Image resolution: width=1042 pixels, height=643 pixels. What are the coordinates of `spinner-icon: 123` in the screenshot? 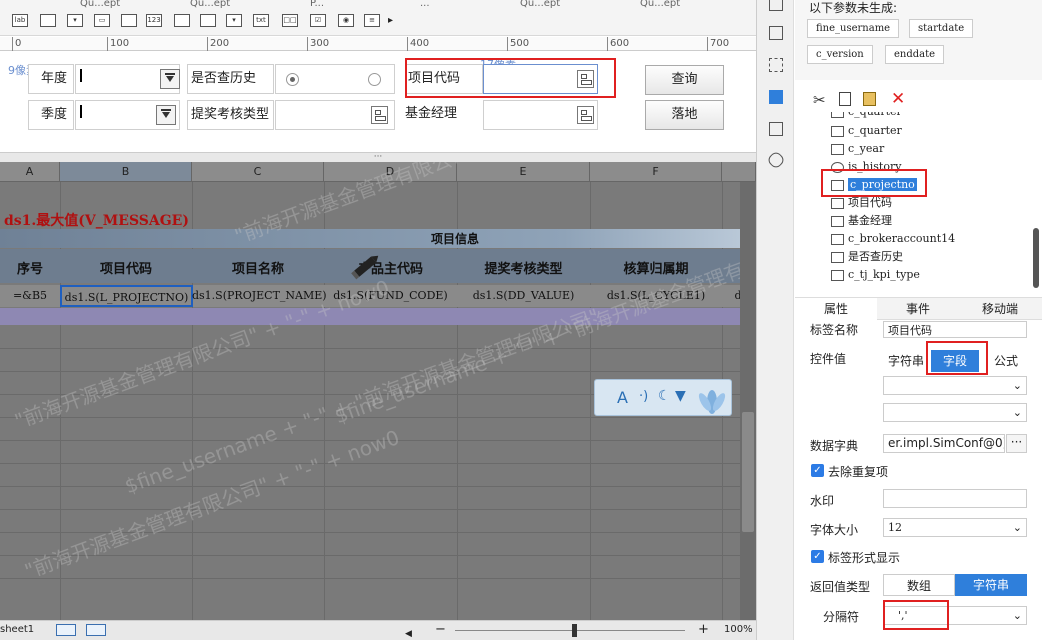 It's located at (154, 20).